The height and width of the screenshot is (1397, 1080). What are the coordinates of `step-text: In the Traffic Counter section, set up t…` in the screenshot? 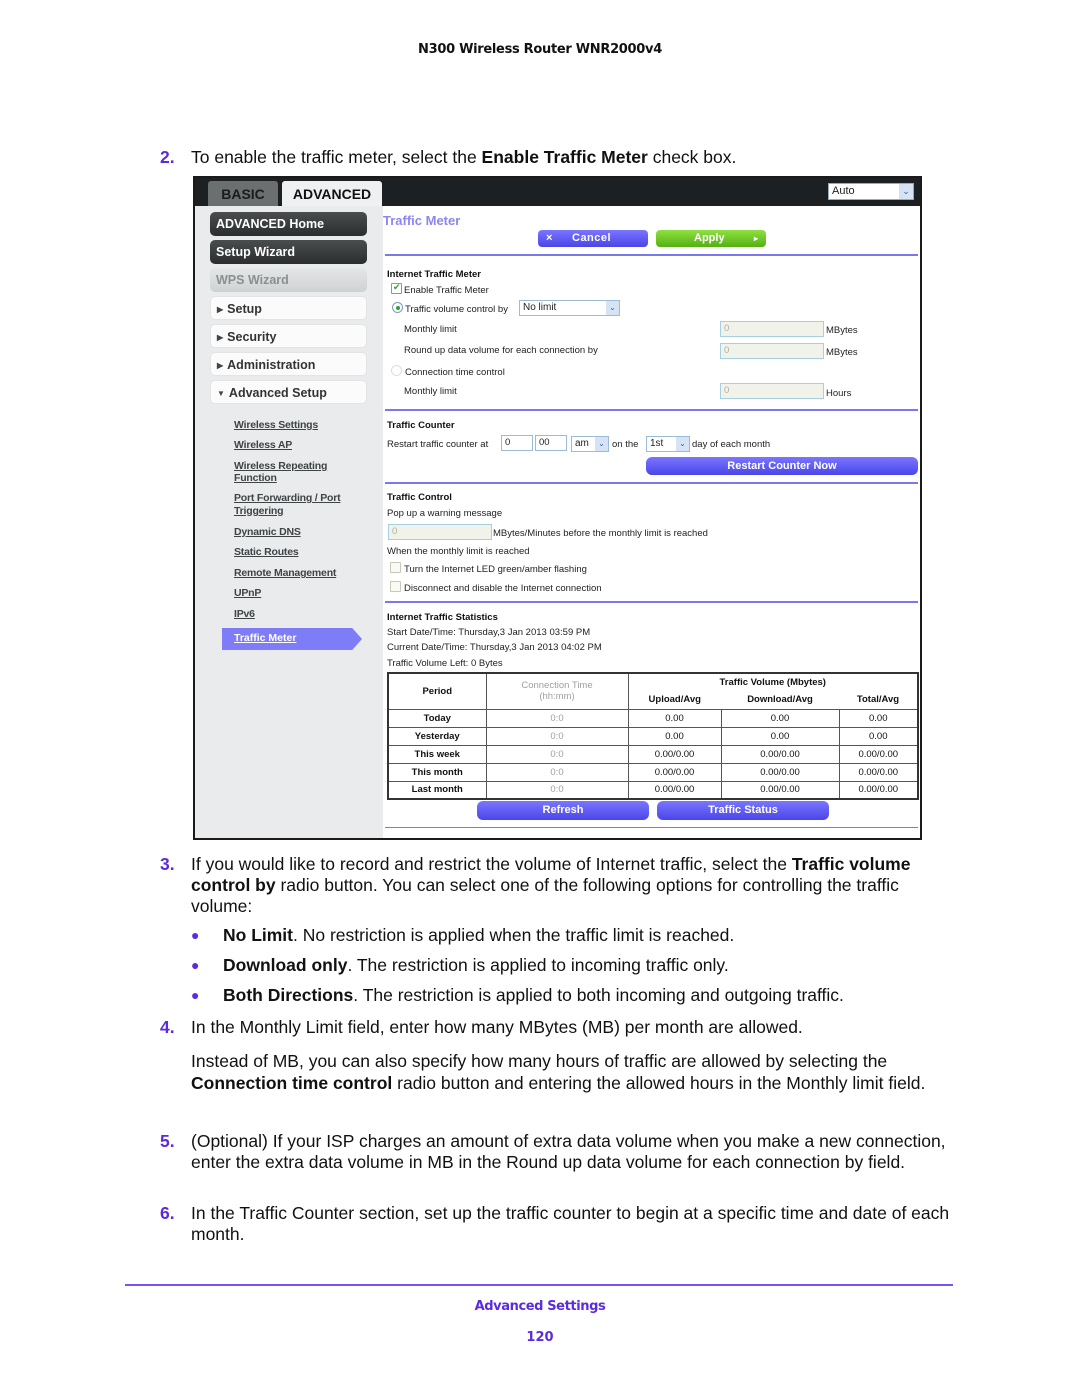 It's located at (570, 1223).